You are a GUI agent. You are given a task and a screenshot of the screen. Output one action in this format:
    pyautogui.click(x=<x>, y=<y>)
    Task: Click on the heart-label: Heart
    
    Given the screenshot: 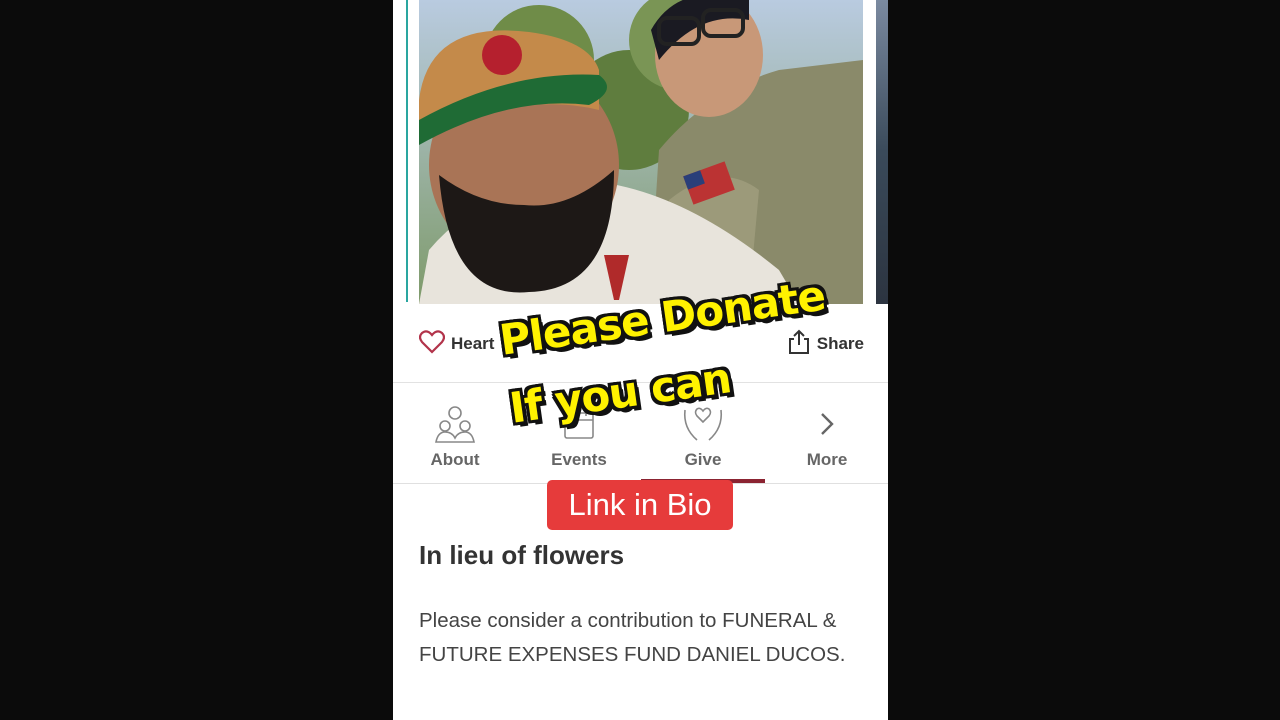 What is the action you would take?
    pyautogui.click(x=473, y=343)
    